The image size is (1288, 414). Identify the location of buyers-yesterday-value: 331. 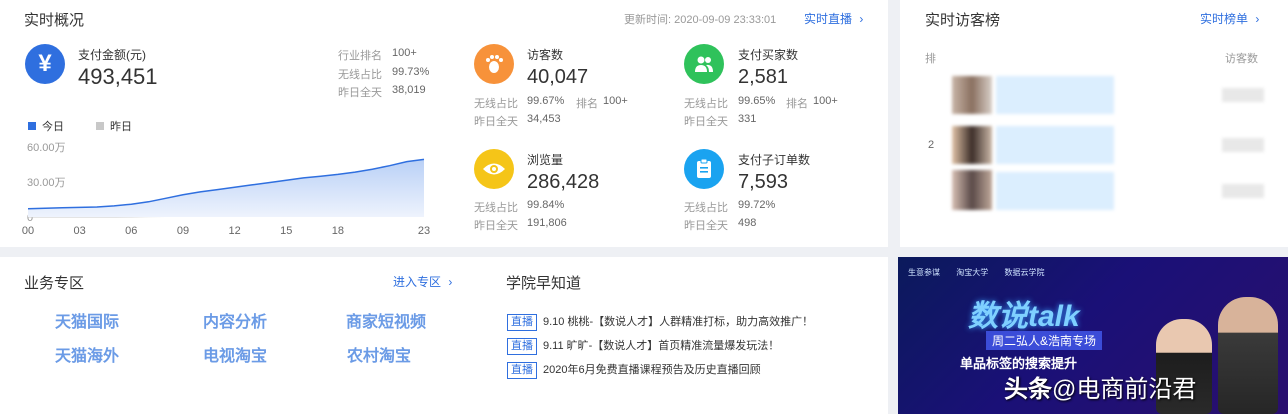
(747, 119).